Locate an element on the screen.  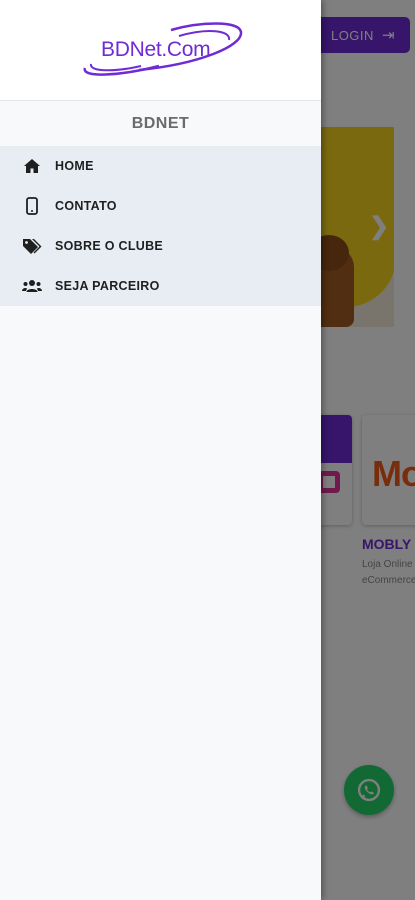
tags-icon is located at coordinates (32, 246).